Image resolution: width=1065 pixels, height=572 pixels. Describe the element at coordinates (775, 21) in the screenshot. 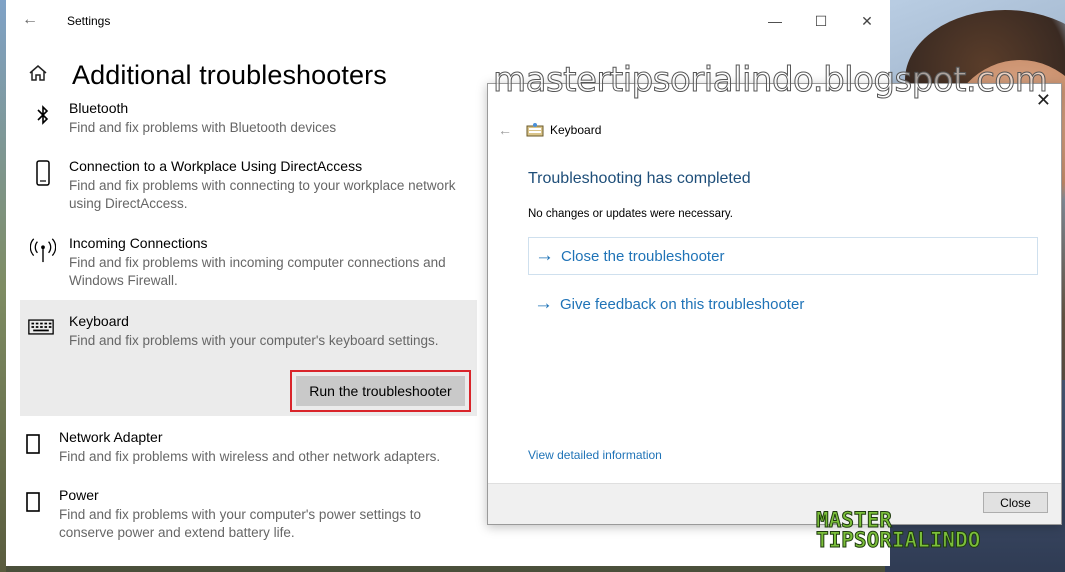

I see `minimize-button: —` at that location.